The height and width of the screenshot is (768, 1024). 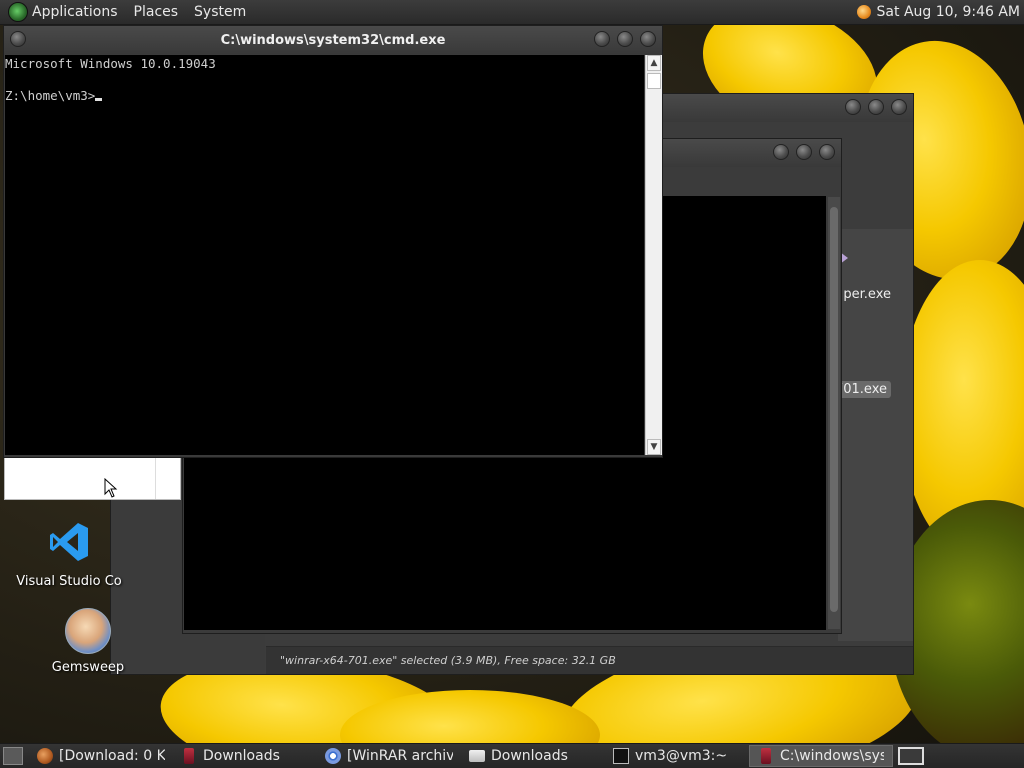 What do you see at coordinates (333, 756) in the screenshot?
I see `chrome-icon` at bounding box center [333, 756].